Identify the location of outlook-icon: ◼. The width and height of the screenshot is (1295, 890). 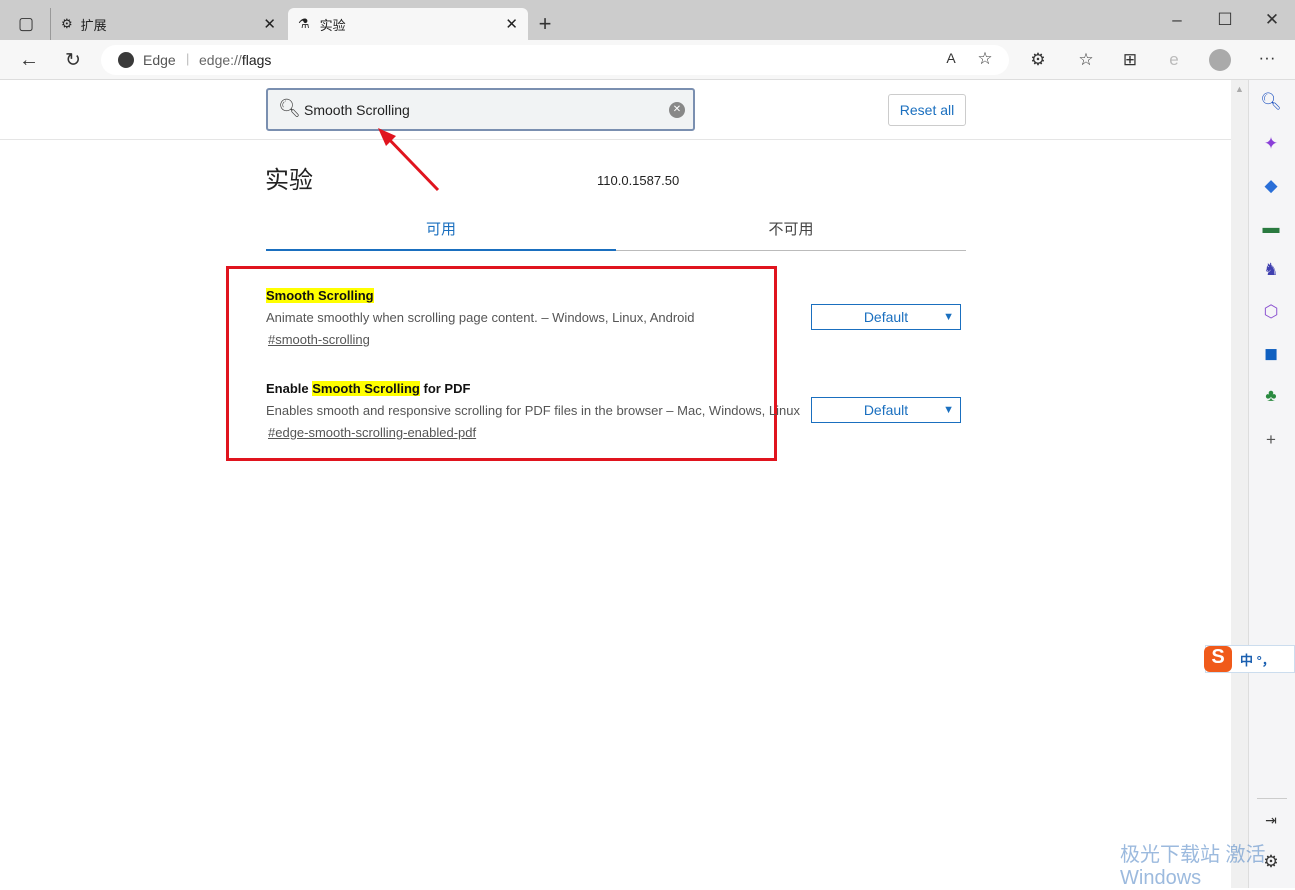
(1271, 354).